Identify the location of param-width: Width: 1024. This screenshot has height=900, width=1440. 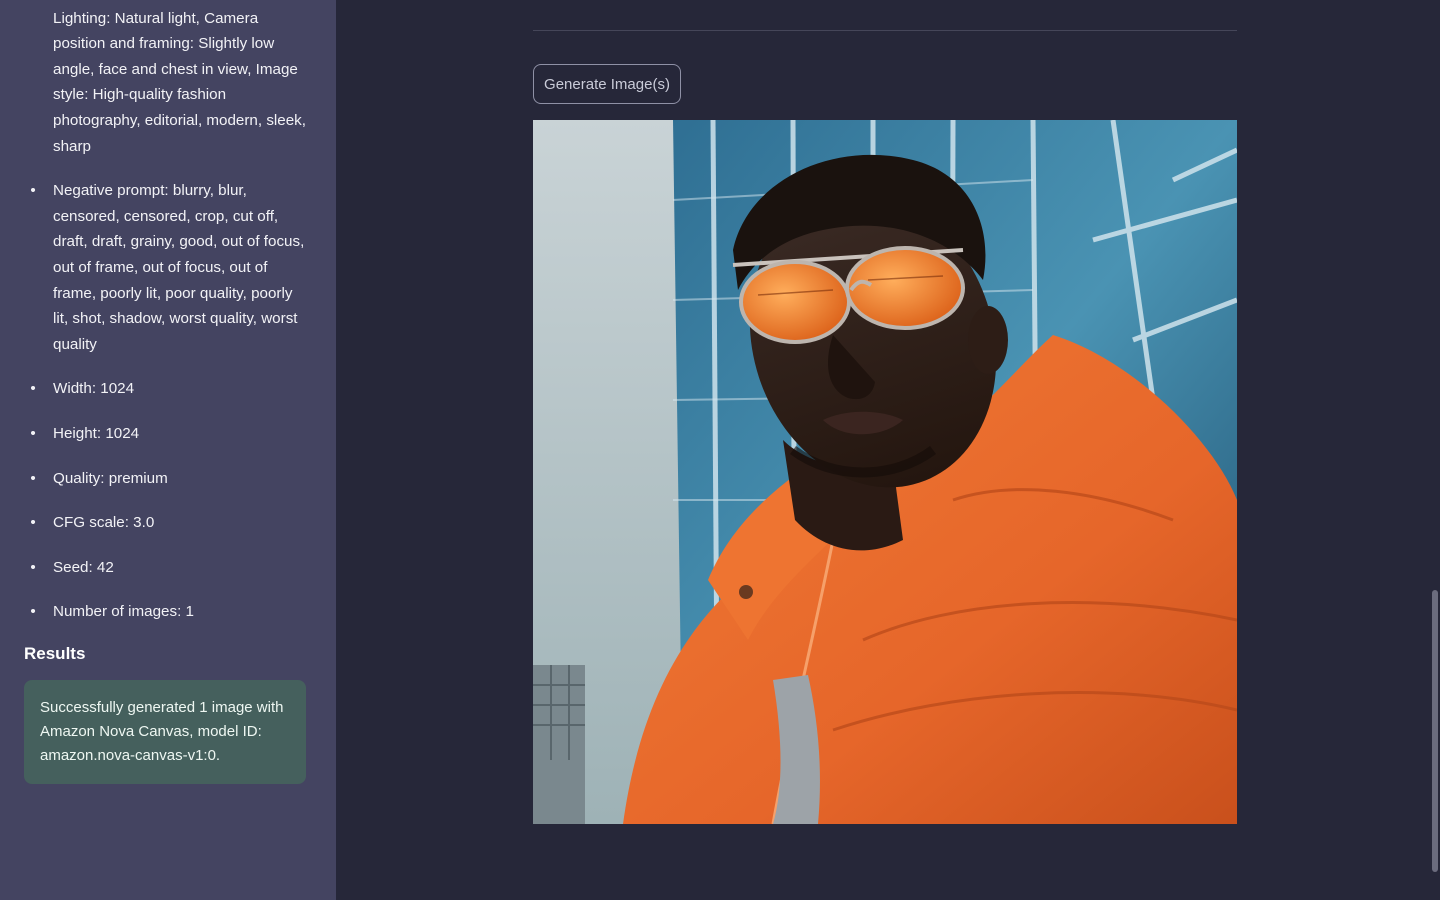
(94, 389).